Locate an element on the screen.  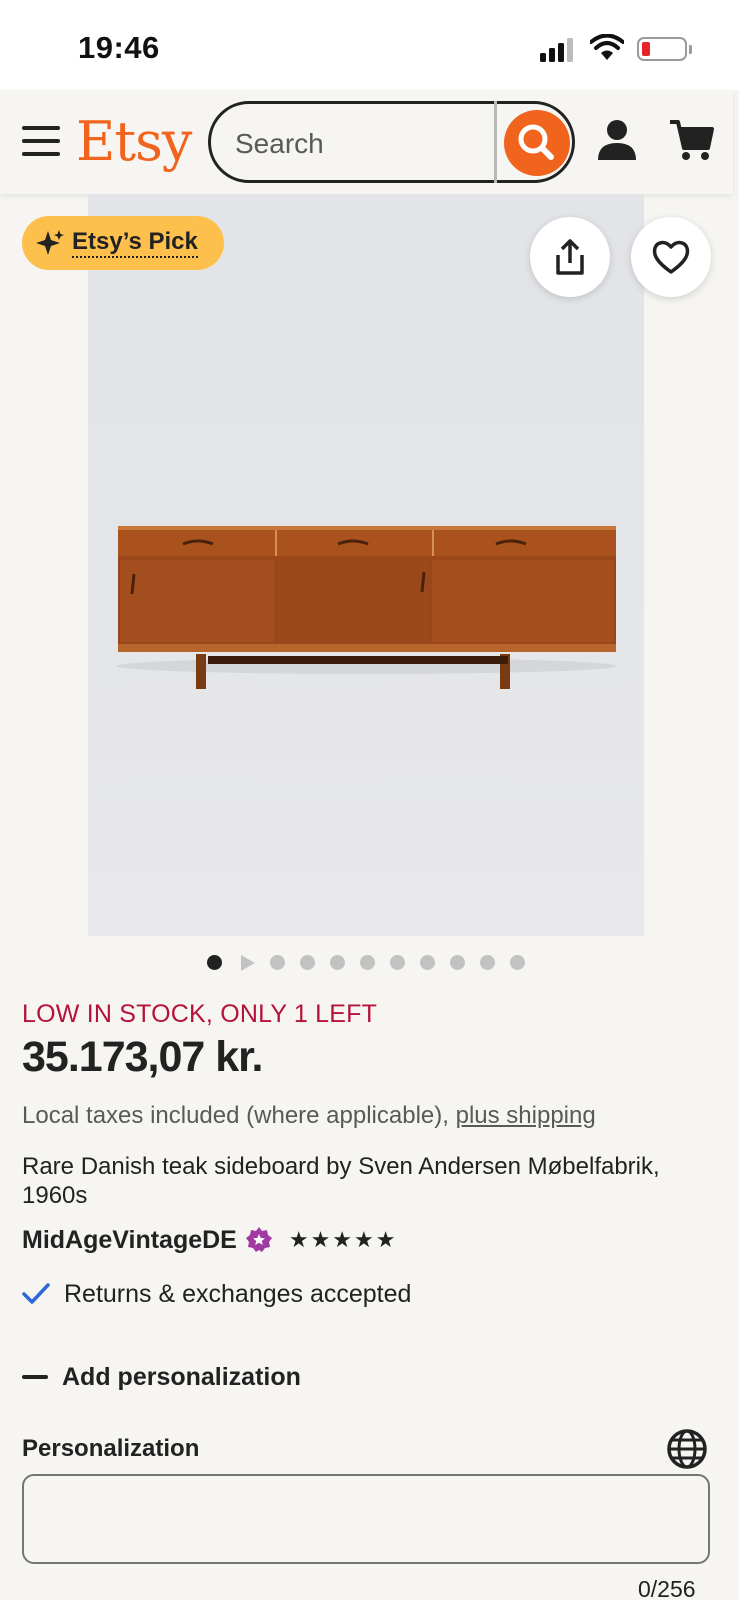
video-play-icon is located at coordinates (248, 963).